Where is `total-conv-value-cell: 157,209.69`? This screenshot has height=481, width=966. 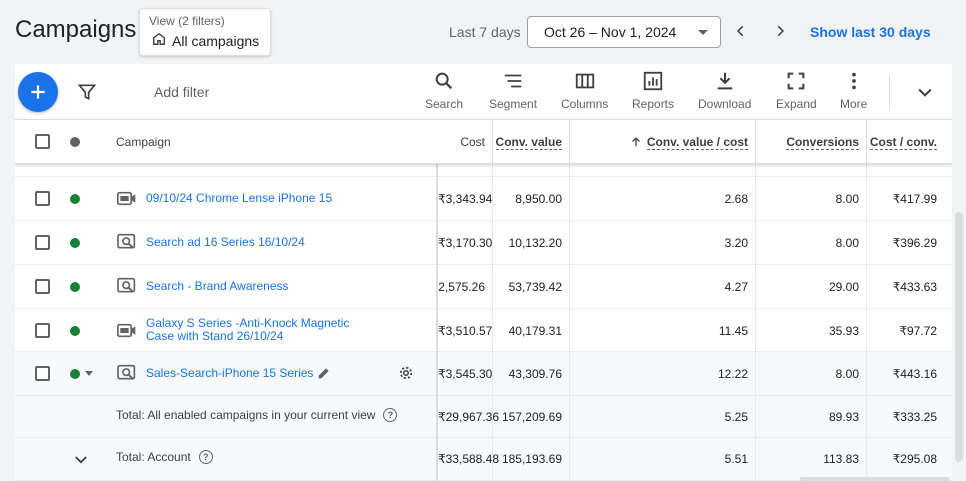
total-conv-value-cell: 157,209.69 is located at coordinates (531, 417).